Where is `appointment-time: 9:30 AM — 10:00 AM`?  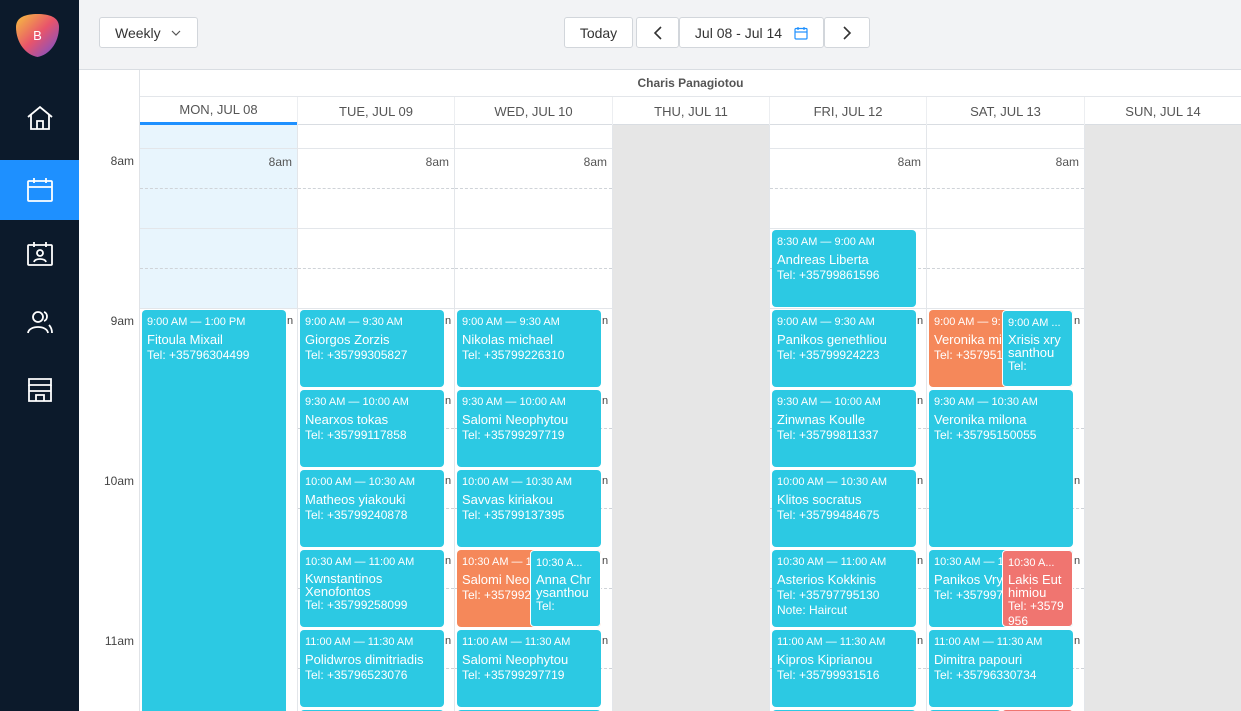
appointment-time: 9:30 AM — 10:00 AM is located at coordinates (357, 402).